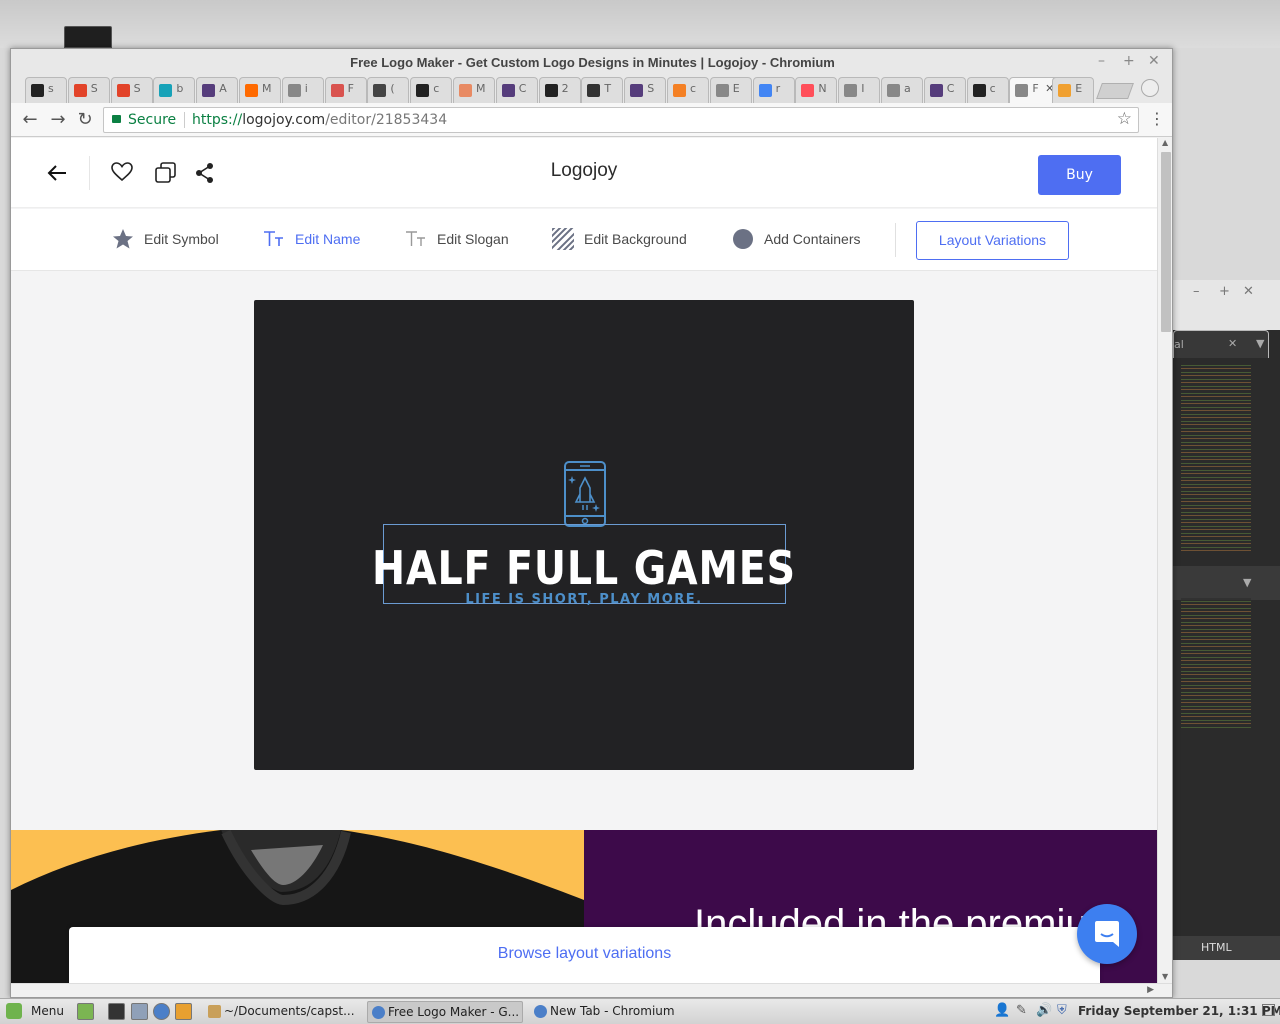 Image resolution: width=1280 pixels, height=1024 pixels. Describe the element at coordinates (1150, 990) in the screenshot. I see `scroll-right-icon: ▶` at that location.